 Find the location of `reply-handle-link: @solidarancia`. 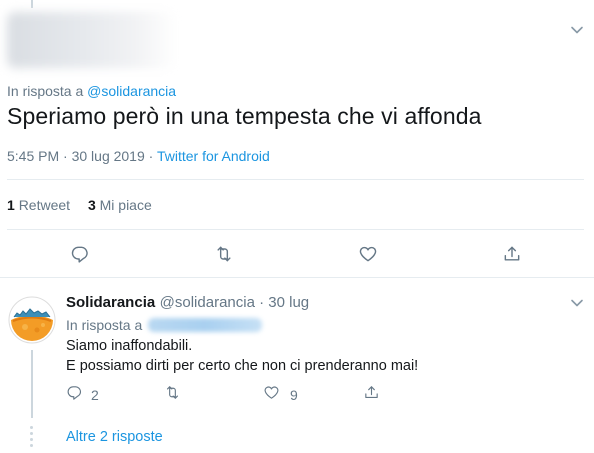

reply-handle-link: @solidarancia is located at coordinates (131, 91).